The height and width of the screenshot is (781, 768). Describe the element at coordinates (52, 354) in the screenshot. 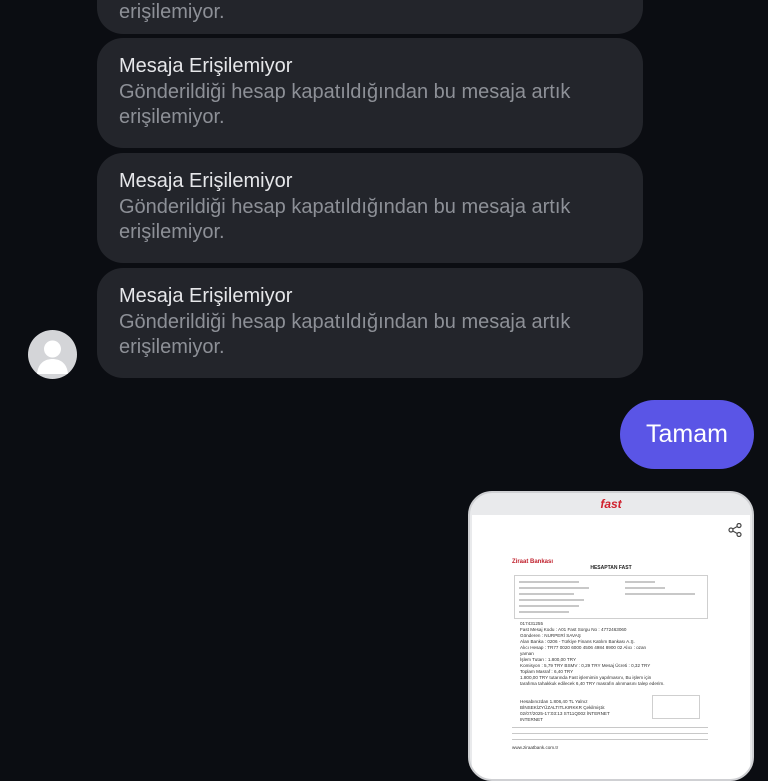

I see `default-user-avatar-icon` at that location.